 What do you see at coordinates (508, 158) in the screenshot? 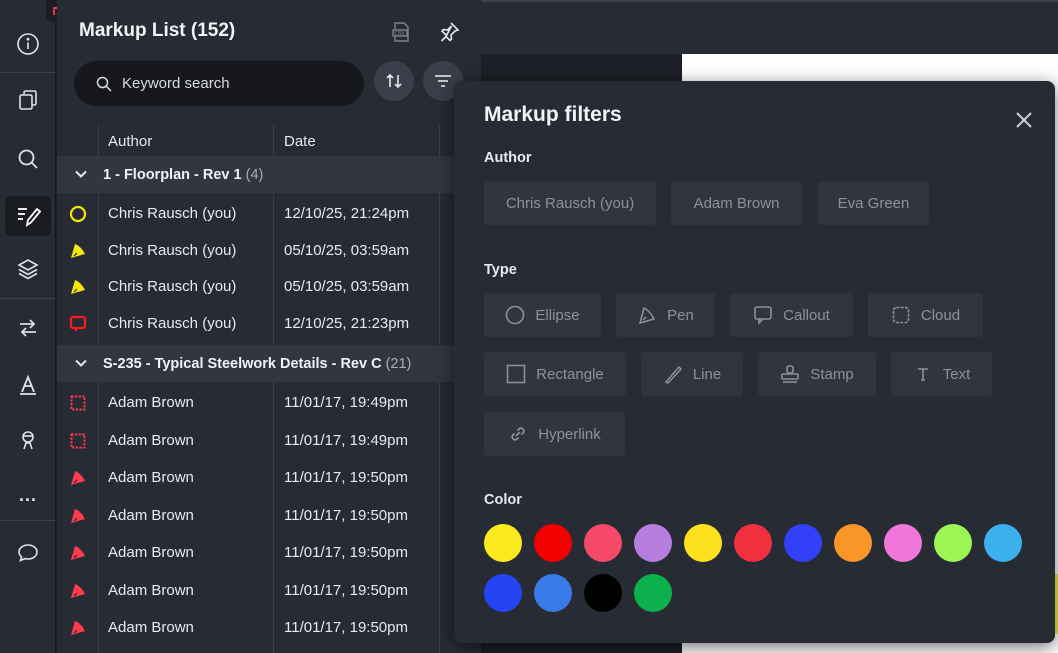
I see `author-section-label: Author` at bounding box center [508, 158].